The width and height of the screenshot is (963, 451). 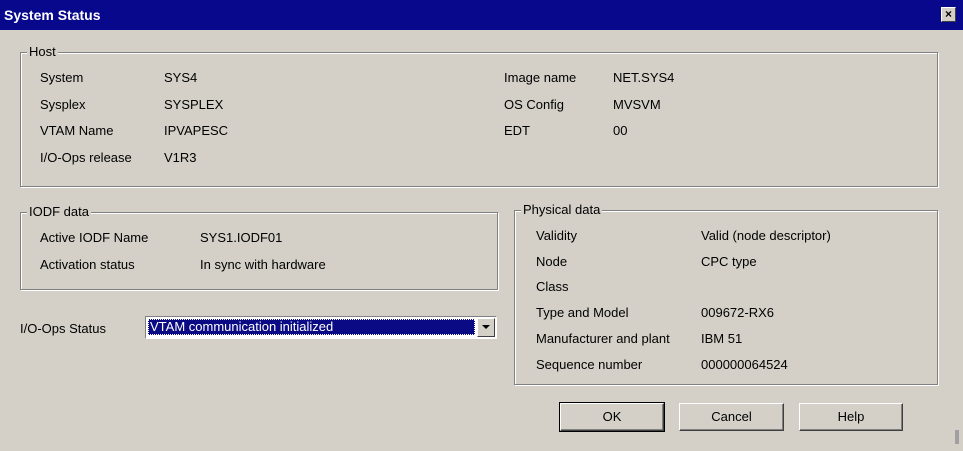 I want to click on physical-node-value: CPC type, so click(x=729, y=261).